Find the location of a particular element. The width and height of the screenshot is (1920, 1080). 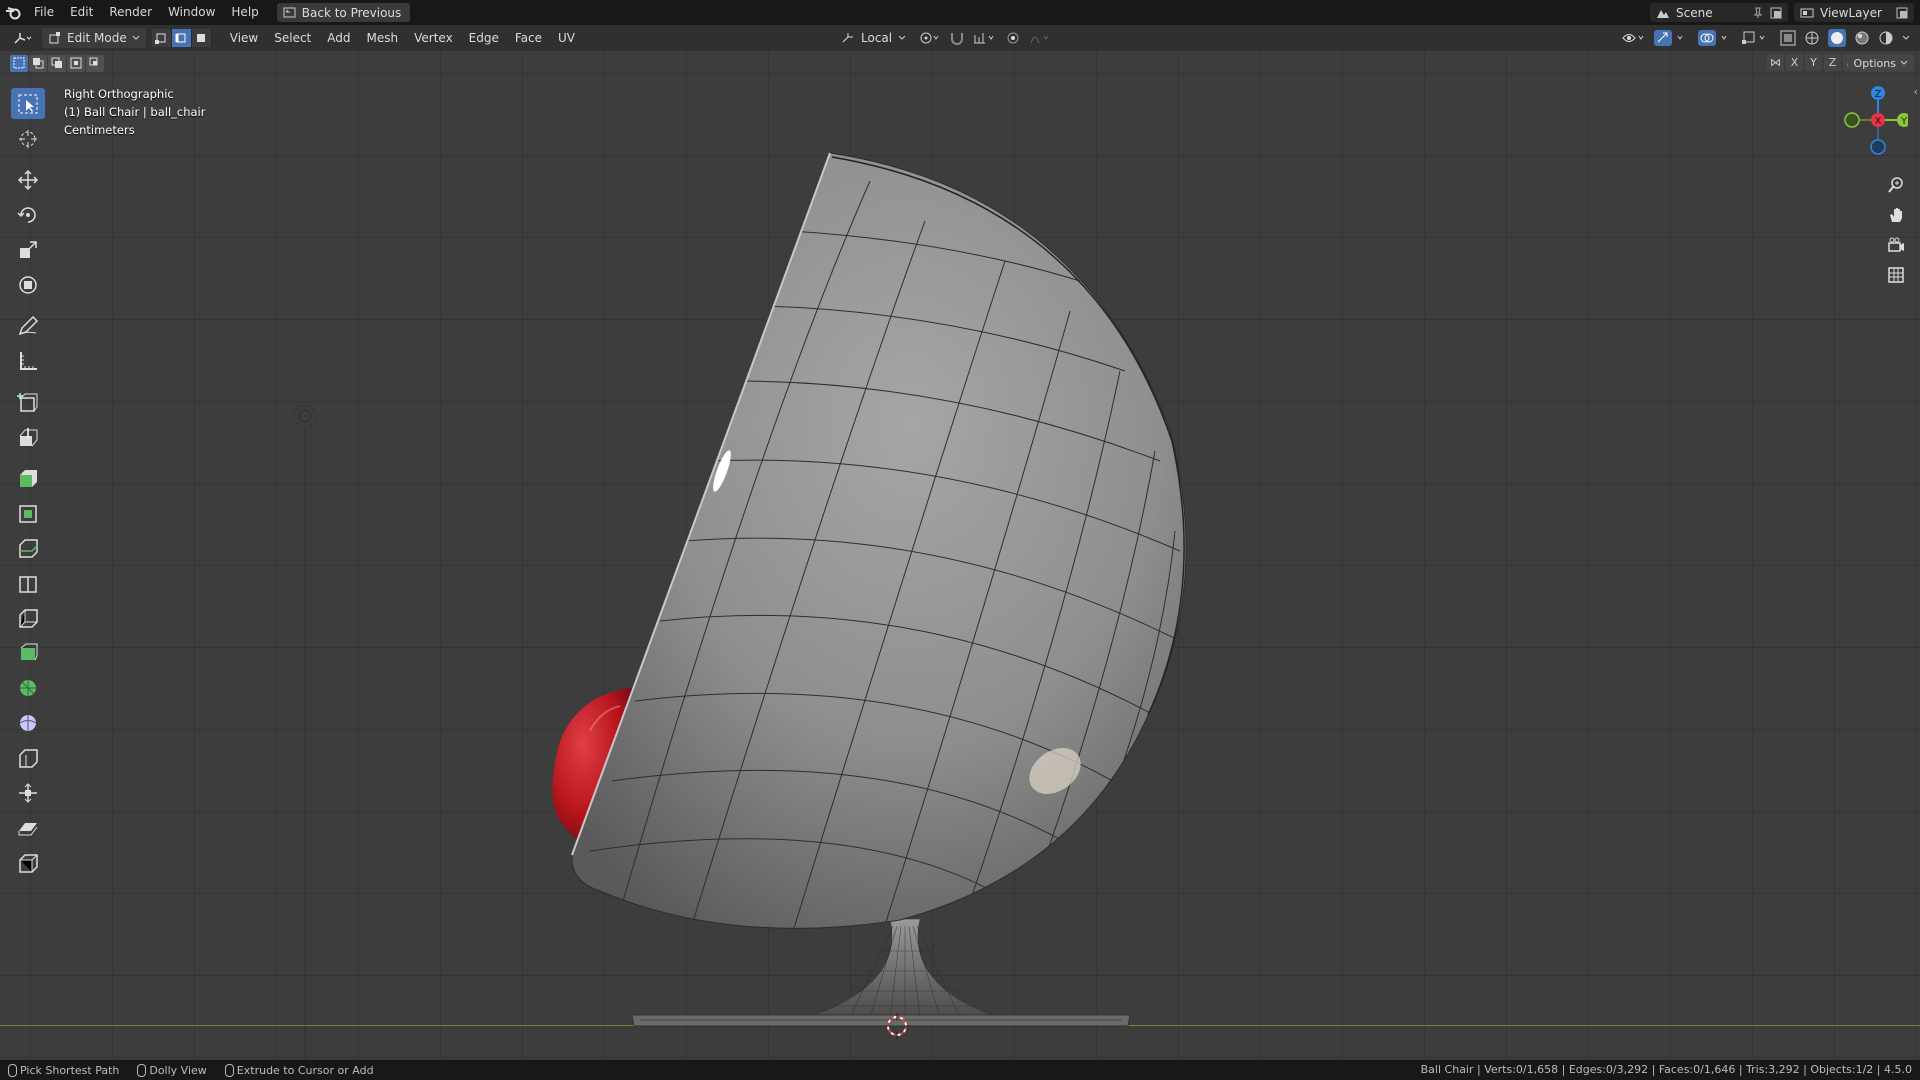

shrink-fatten-icon is located at coordinates (28, 722).